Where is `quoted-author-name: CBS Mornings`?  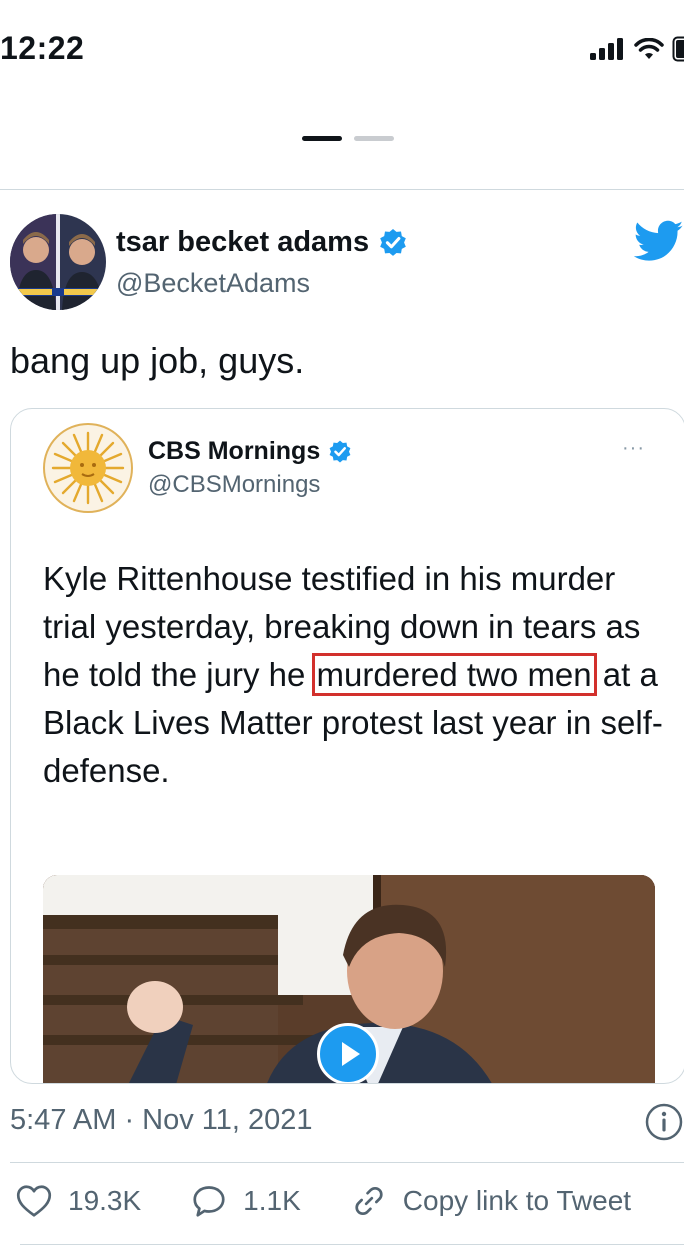
quoted-author-name: CBS Mornings is located at coordinates (250, 451).